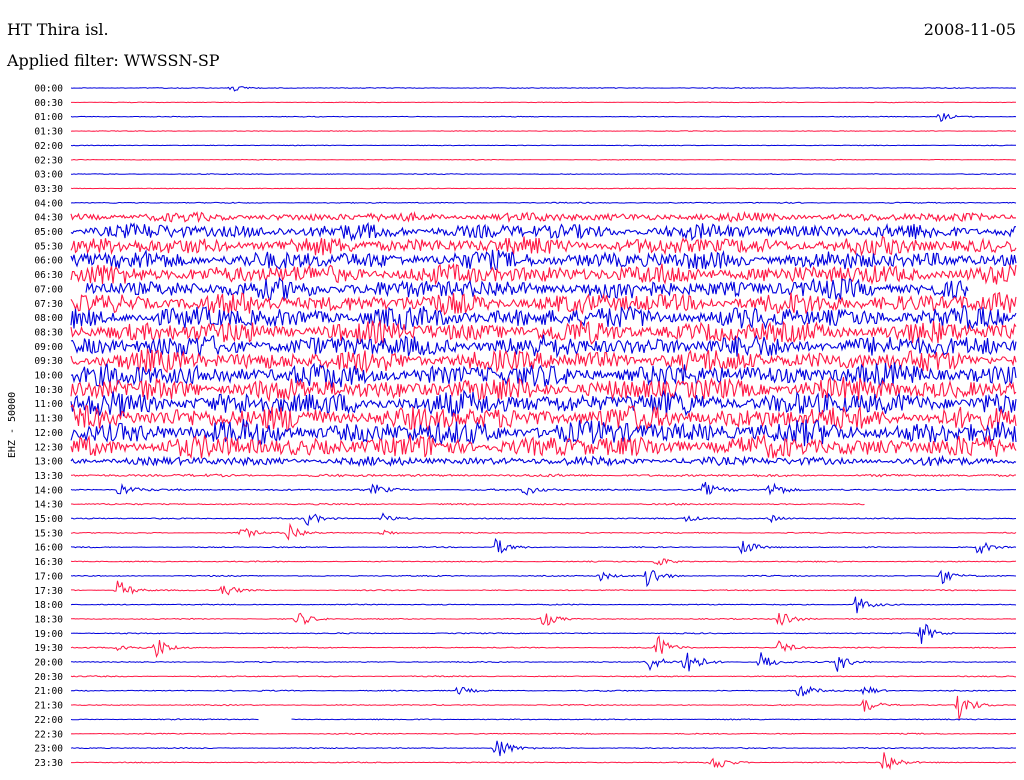 This screenshot has width=1024, height=780. What do you see at coordinates (48, 218) in the screenshot?
I see `time-label: 04:30` at bounding box center [48, 218].